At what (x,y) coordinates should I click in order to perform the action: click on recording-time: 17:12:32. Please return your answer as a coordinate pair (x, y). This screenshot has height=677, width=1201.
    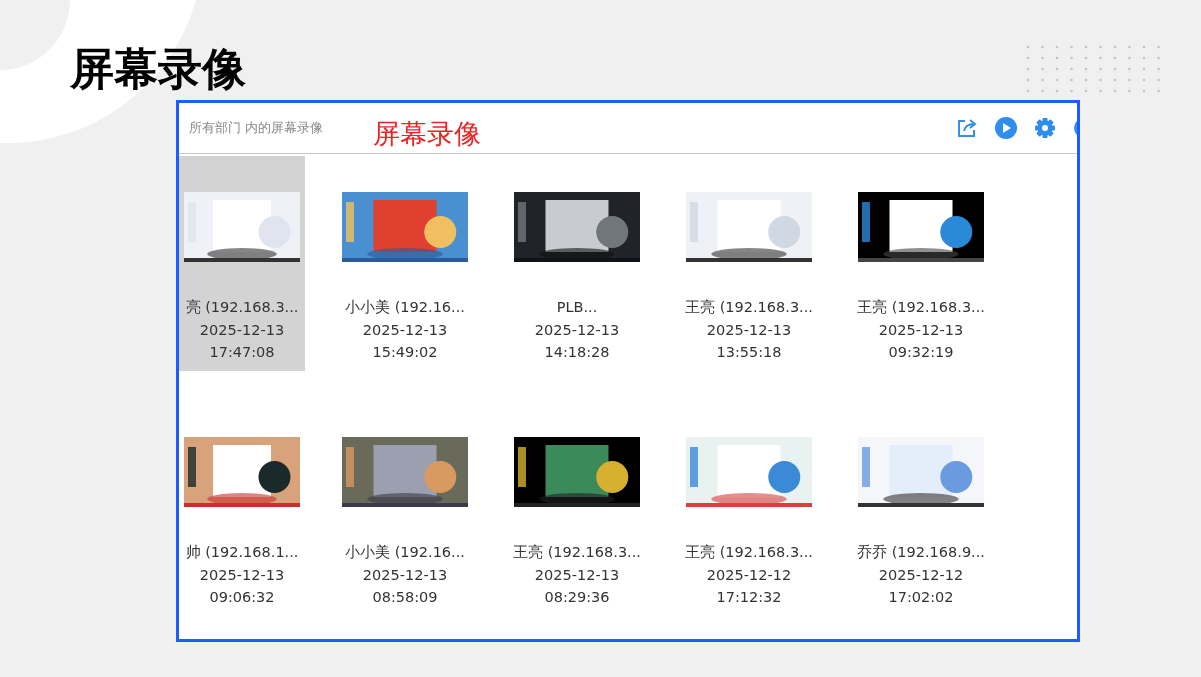
    Looking at the image, I should click on (749, 597).